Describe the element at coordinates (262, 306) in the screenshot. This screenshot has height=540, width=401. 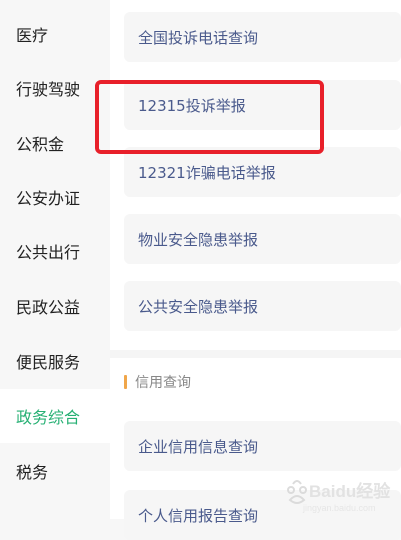
I see `service-card-public-safety-report: 公共安全隐患举报` at that location.